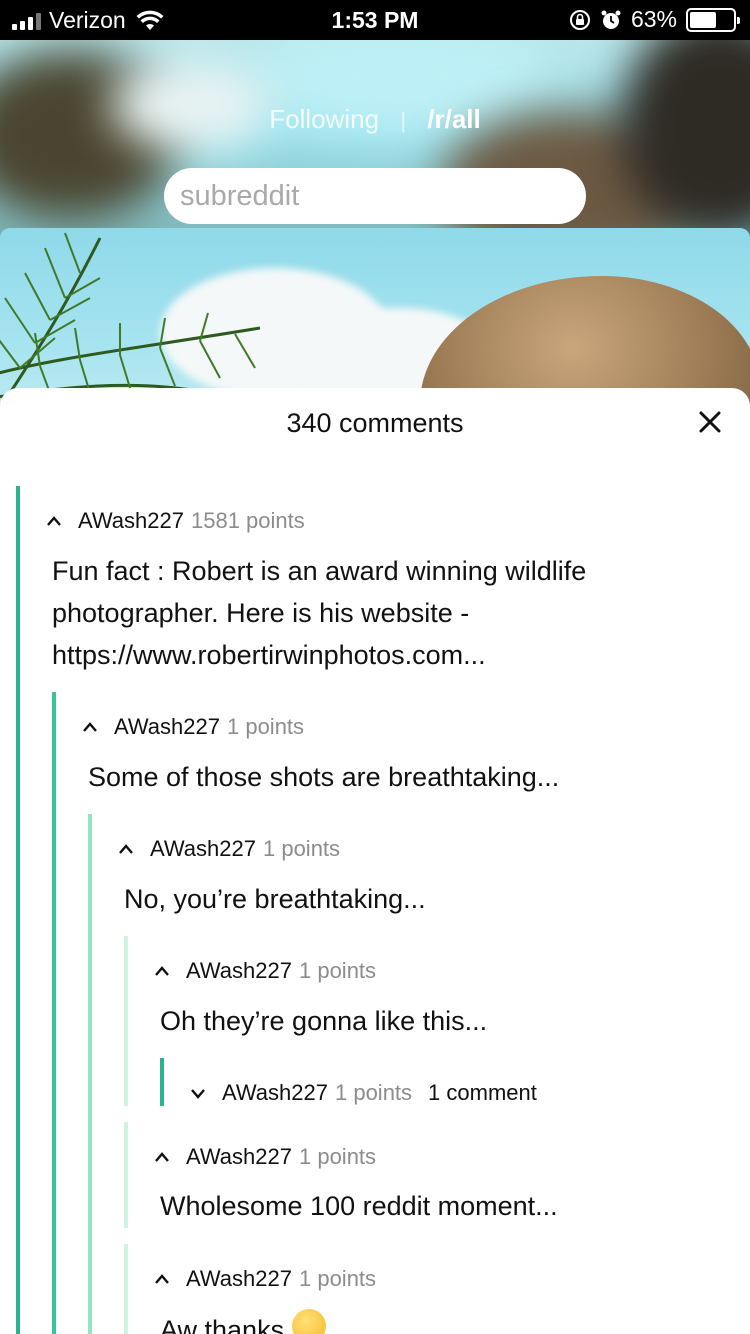  What do you see at coordinates (130, 320) in the screenshot?
I see `palm-leaves-graphic` at bounding box center [130, 320].